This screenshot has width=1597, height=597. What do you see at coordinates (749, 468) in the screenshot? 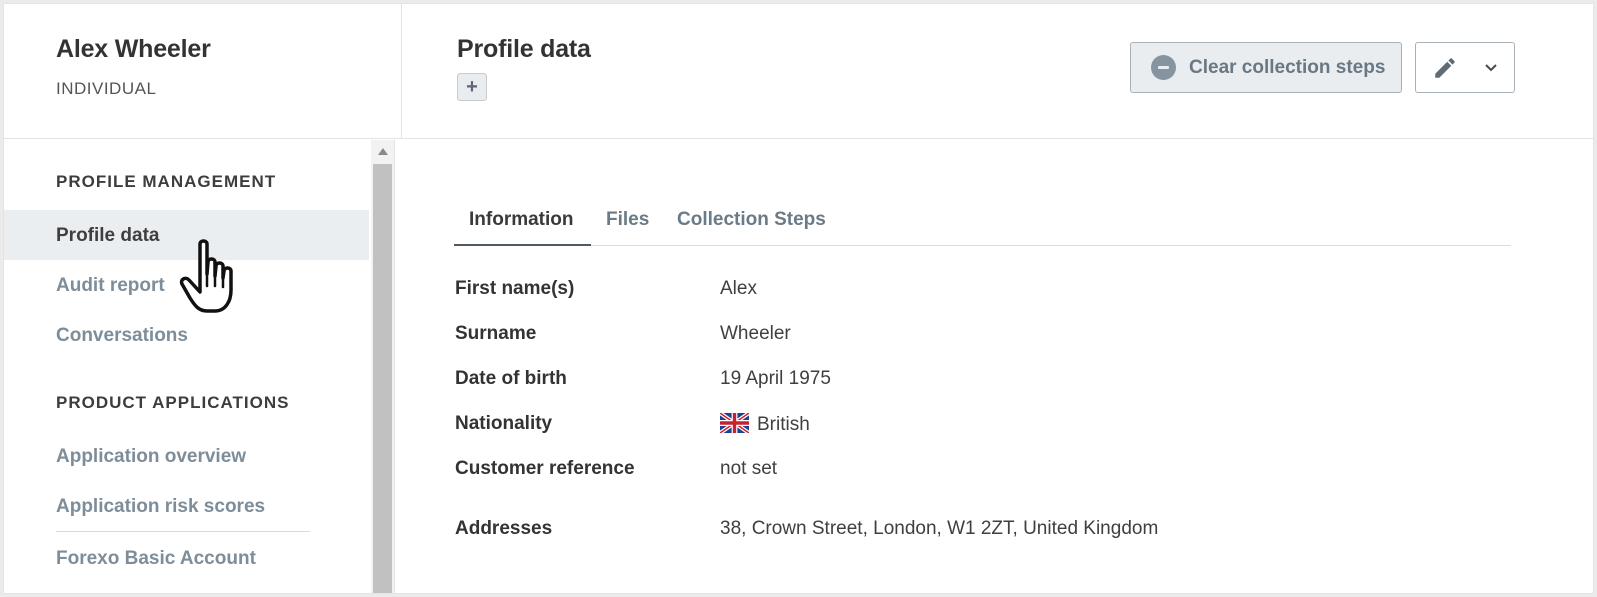
I see `field-value-customer-reference: not set` at bounding box center [749, 468].